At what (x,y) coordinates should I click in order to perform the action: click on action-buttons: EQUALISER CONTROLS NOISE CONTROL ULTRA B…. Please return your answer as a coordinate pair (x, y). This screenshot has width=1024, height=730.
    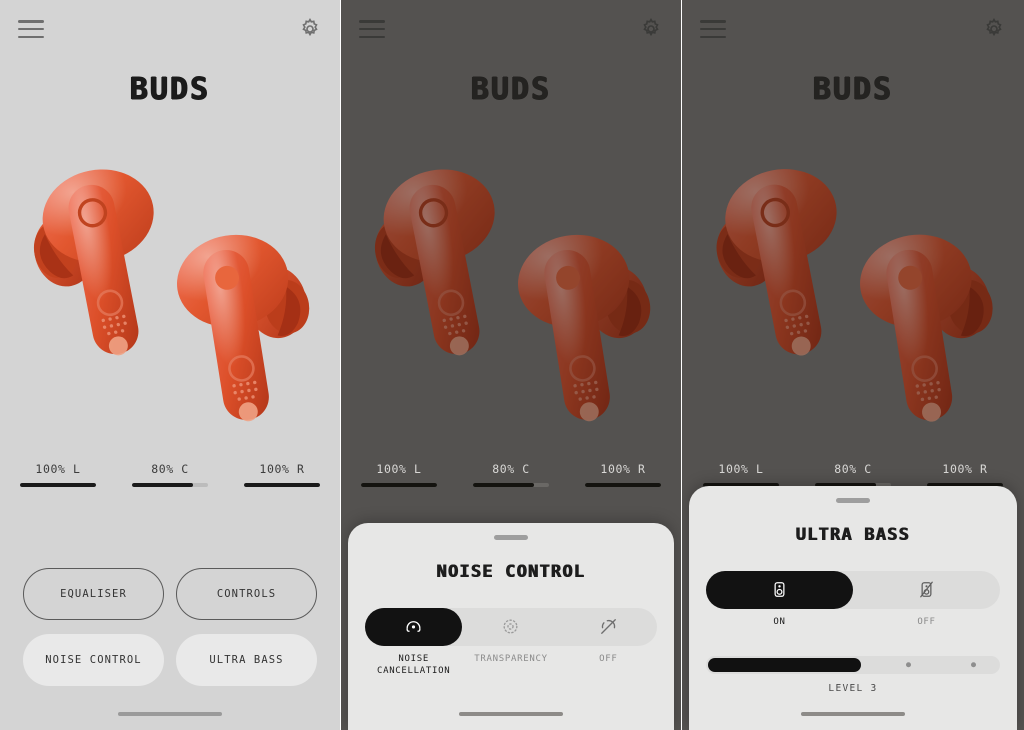
    Looking at the image, I should click on (170, 627).